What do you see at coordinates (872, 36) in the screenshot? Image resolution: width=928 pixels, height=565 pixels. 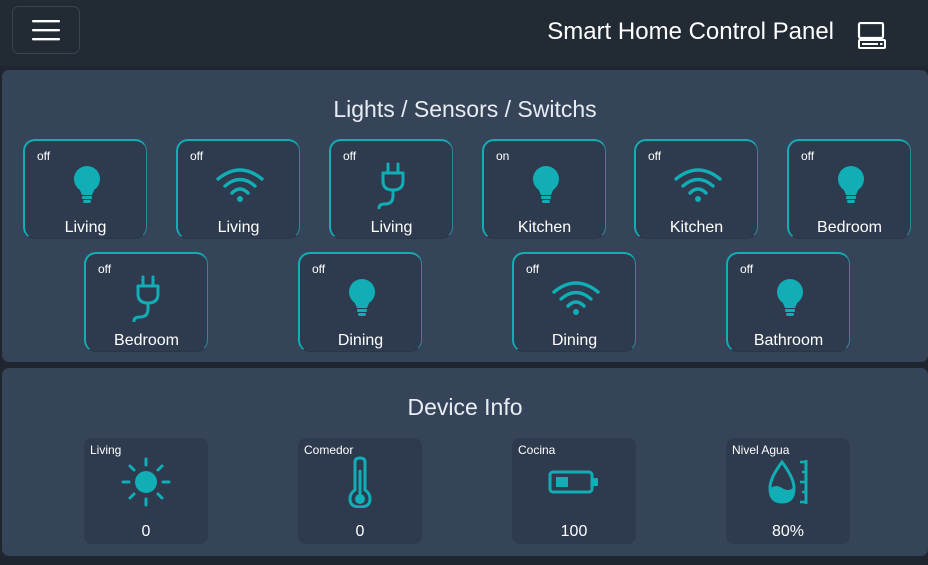 I see `computer-monitor-icon` at bounding box center [872, 36].